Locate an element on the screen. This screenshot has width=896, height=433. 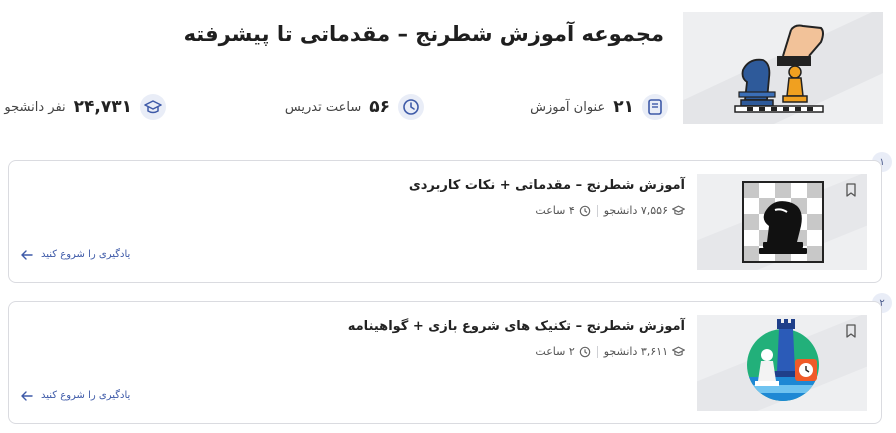
course-students-text: ۳,۶۱۱ دانشجو is located at coordinates (635, 351).